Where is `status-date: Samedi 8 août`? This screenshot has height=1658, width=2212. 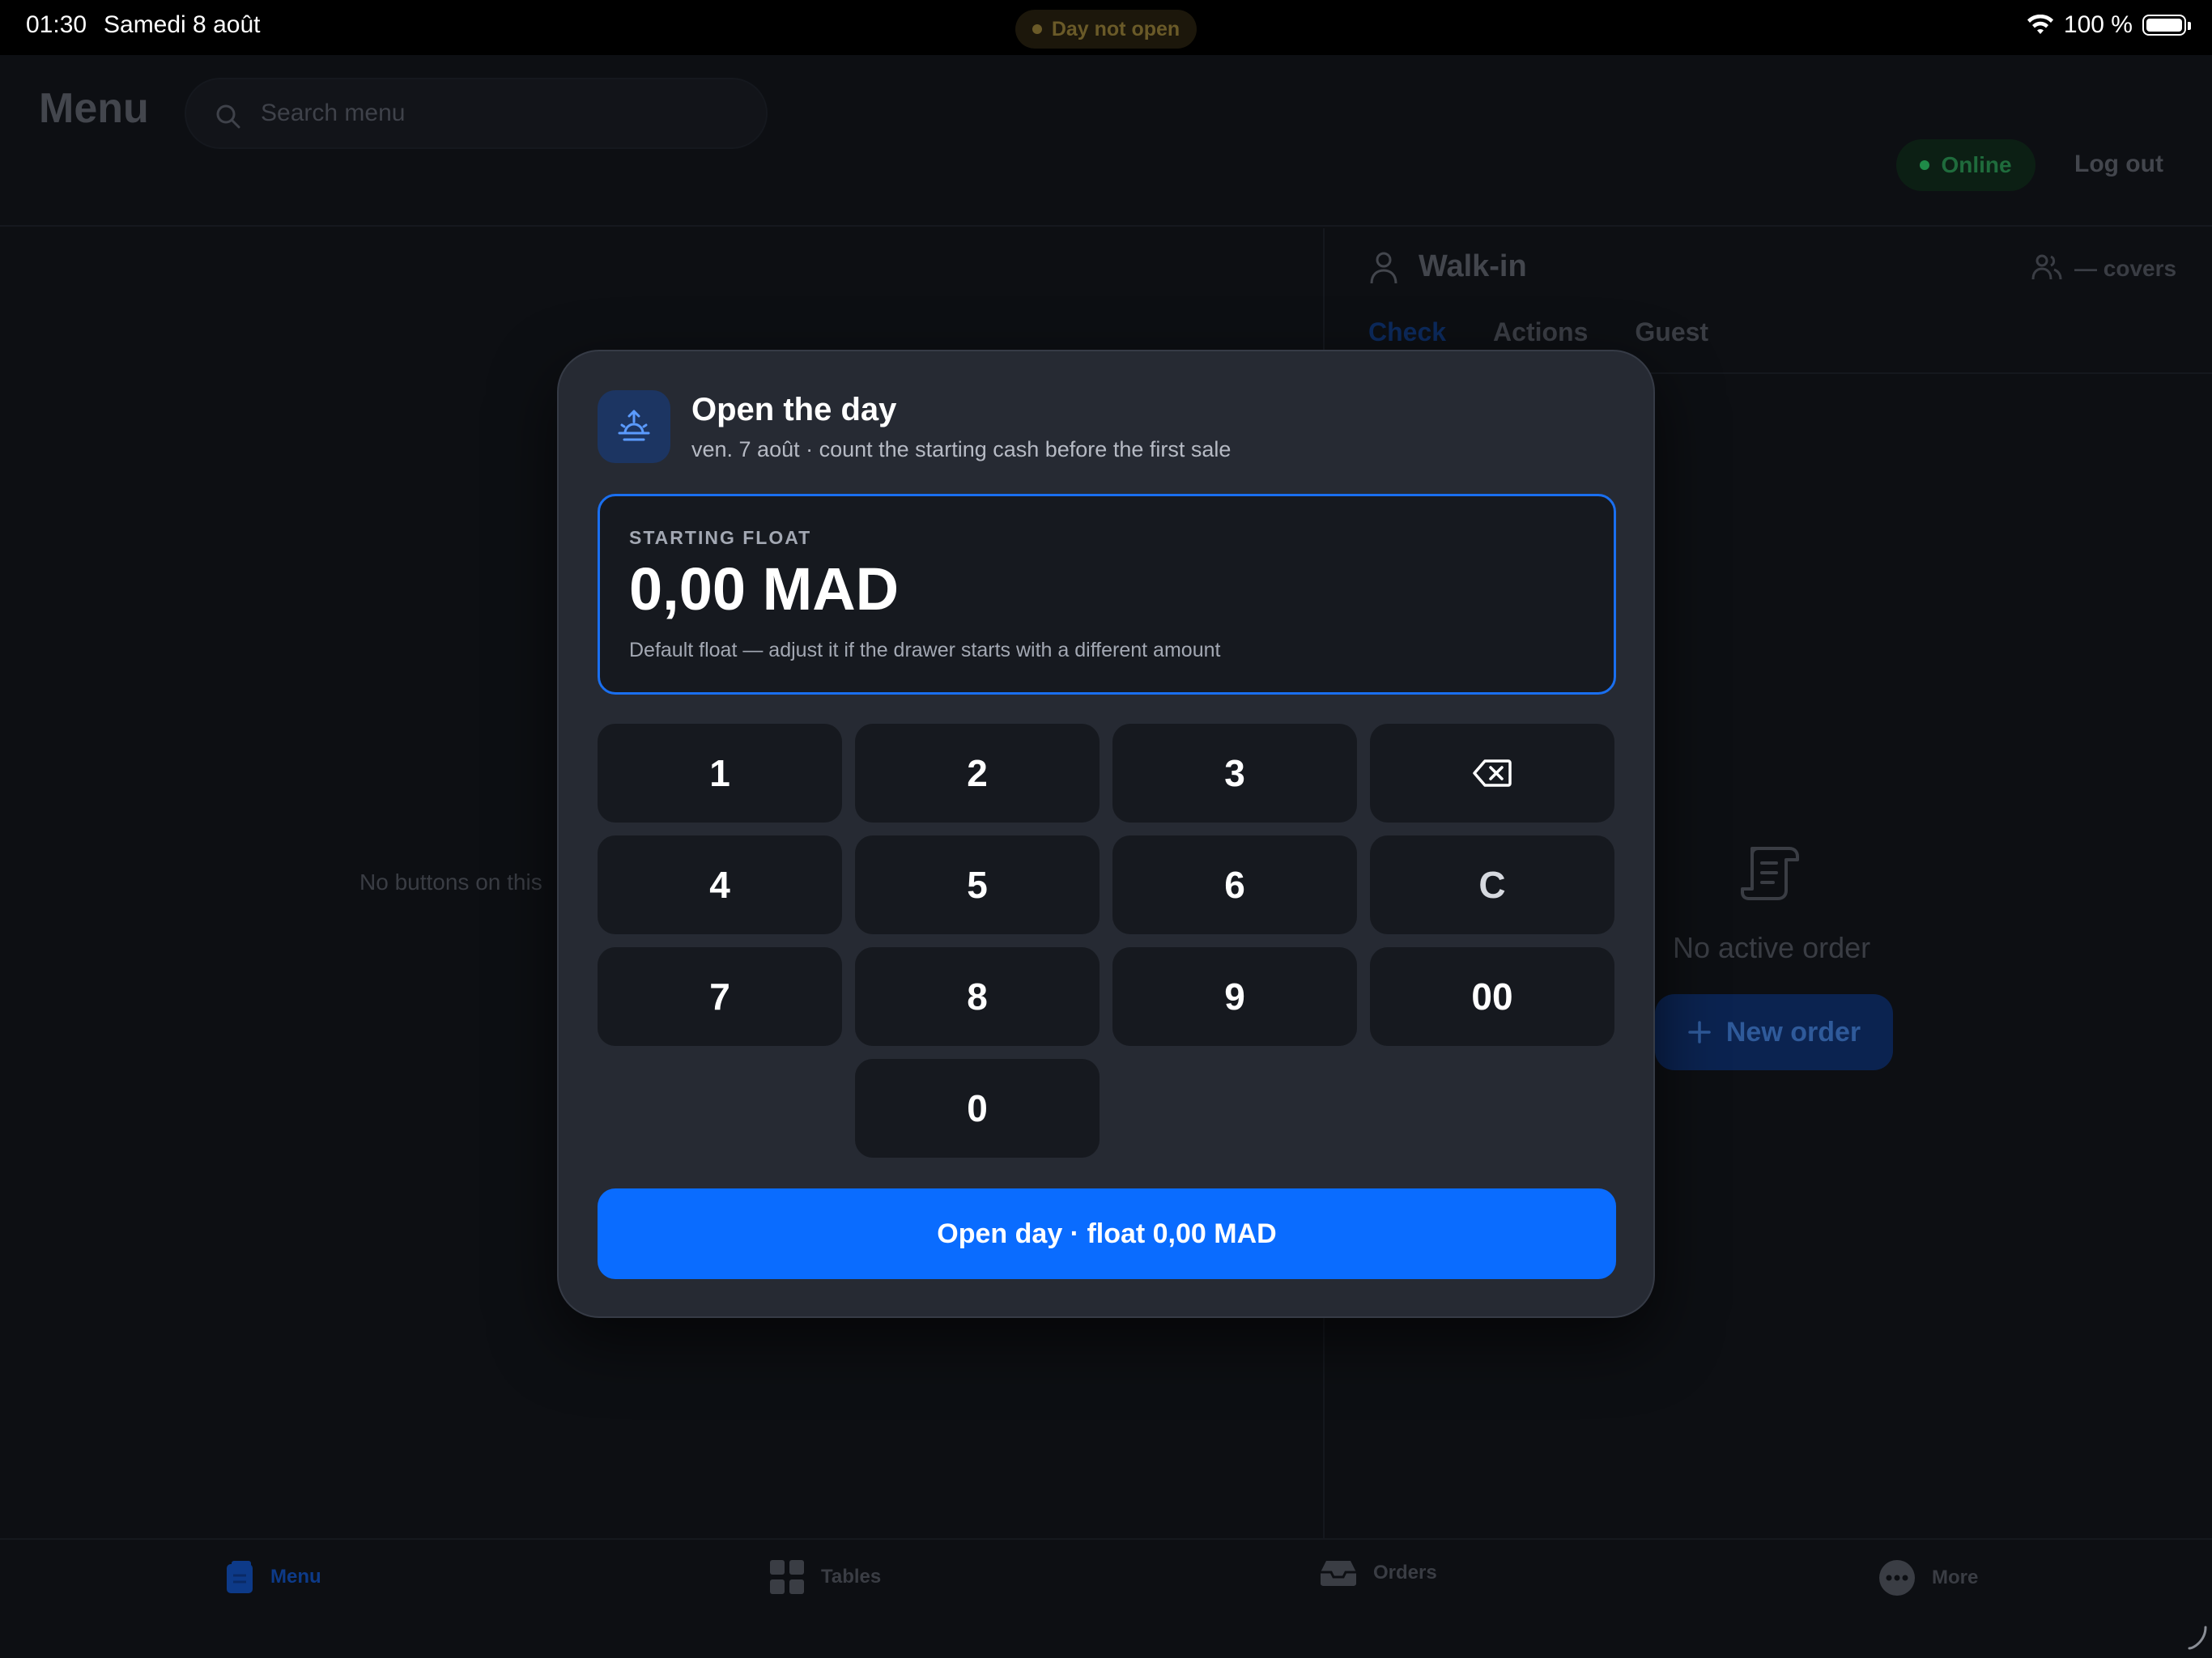 status-date: Samedi 8 août is located at coordinates (183, 24).